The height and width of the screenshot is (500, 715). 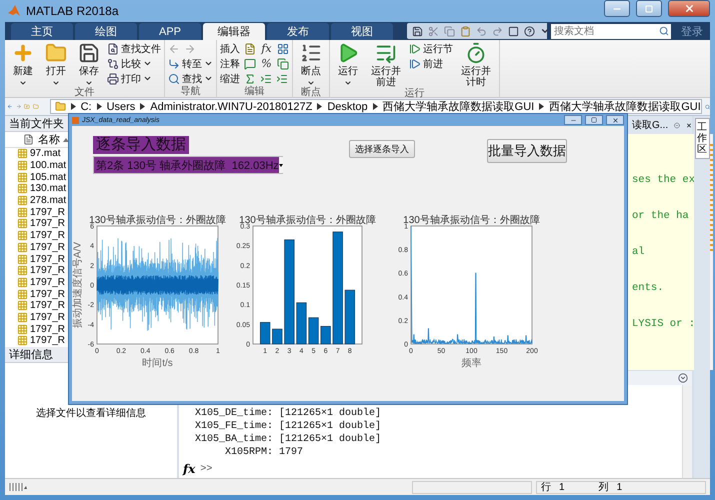 I want to click on code-line: ses the ex, so click(x=664, y=180).